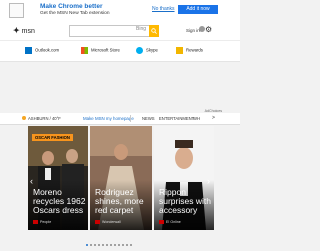 This screenshot has height=251, width=320. I want to click on promo-subtitle: Get the MSN New Tab extension, so click(75, 13).